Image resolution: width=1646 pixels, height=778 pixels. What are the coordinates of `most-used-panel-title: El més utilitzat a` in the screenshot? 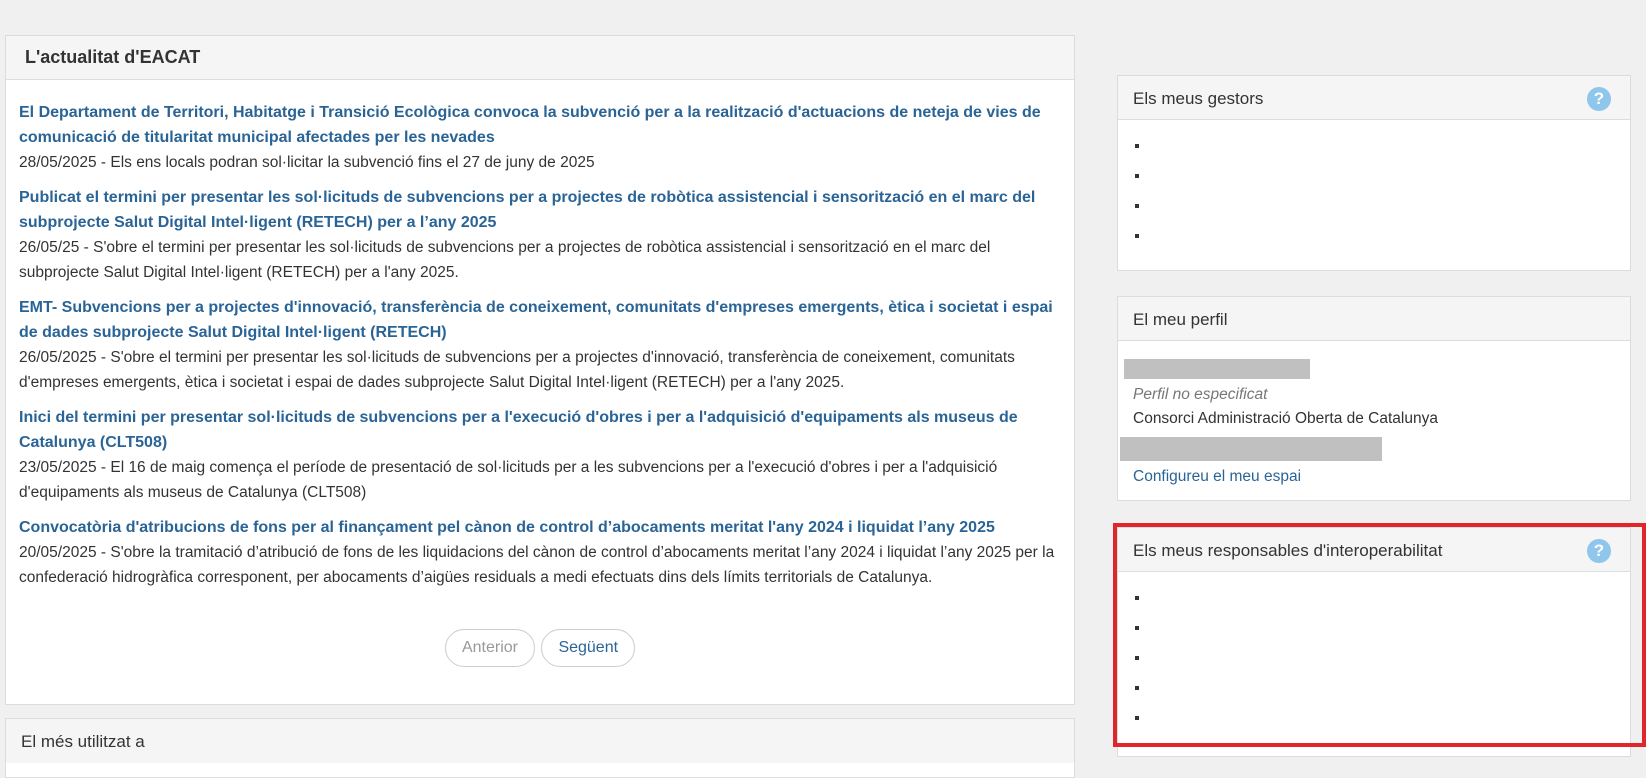 It's located at (83, 741).